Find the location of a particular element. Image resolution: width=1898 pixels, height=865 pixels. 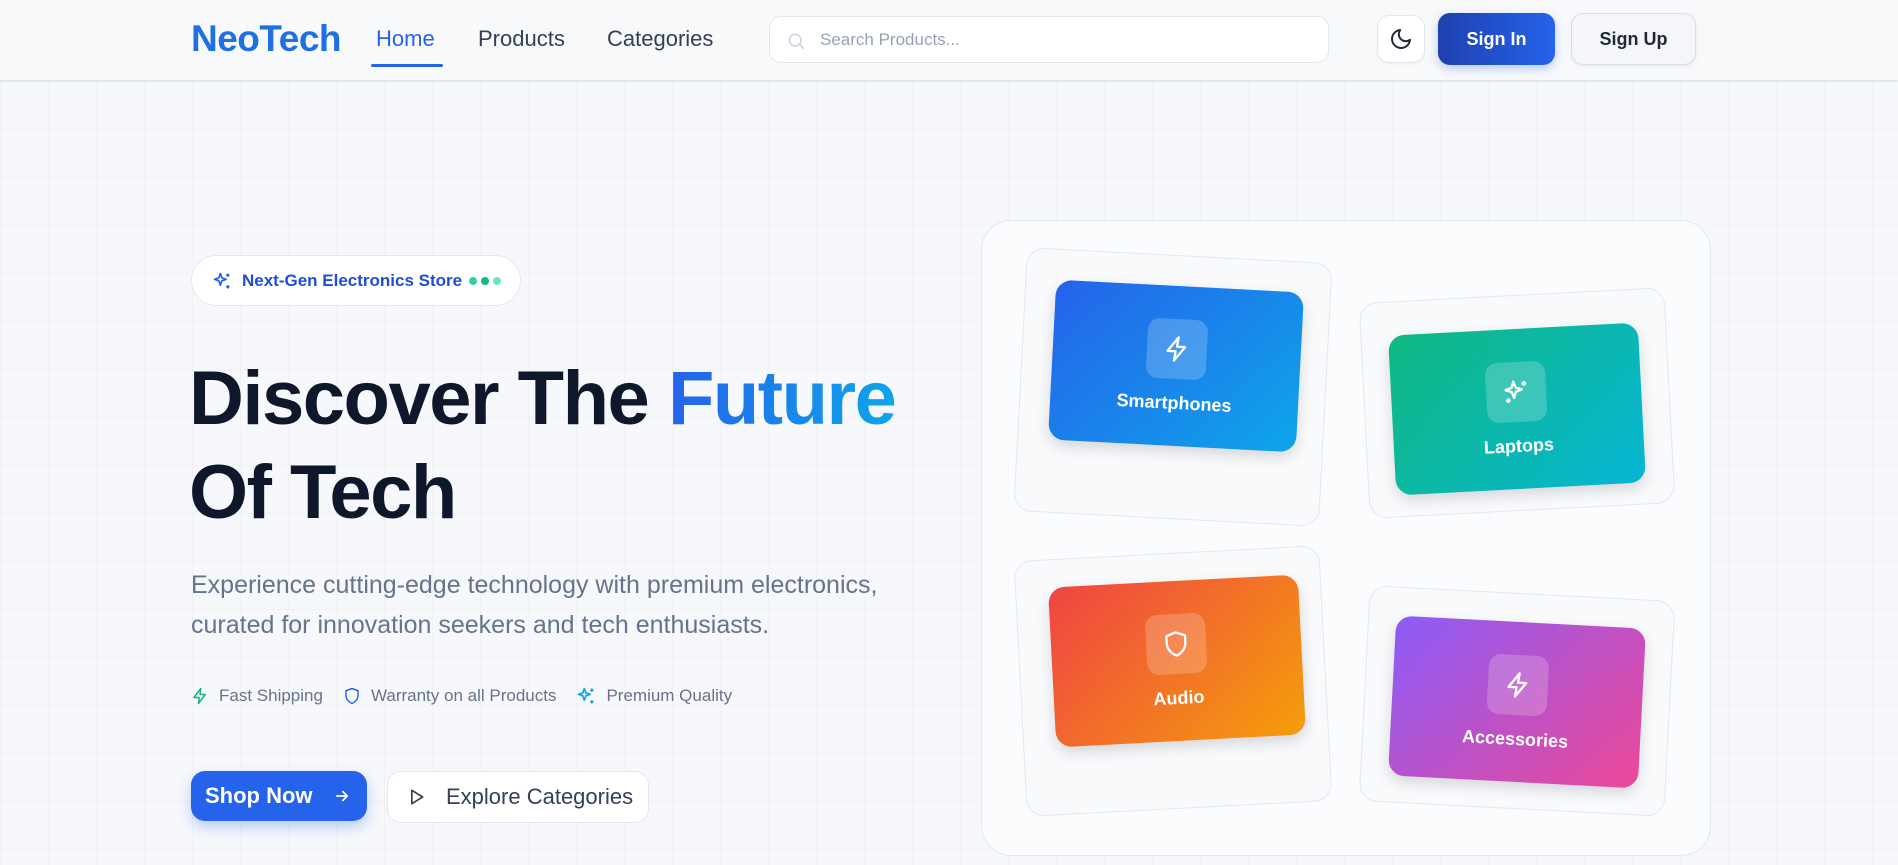

category-tile-accessories: Accessories is located at coordinates (1517, 702).